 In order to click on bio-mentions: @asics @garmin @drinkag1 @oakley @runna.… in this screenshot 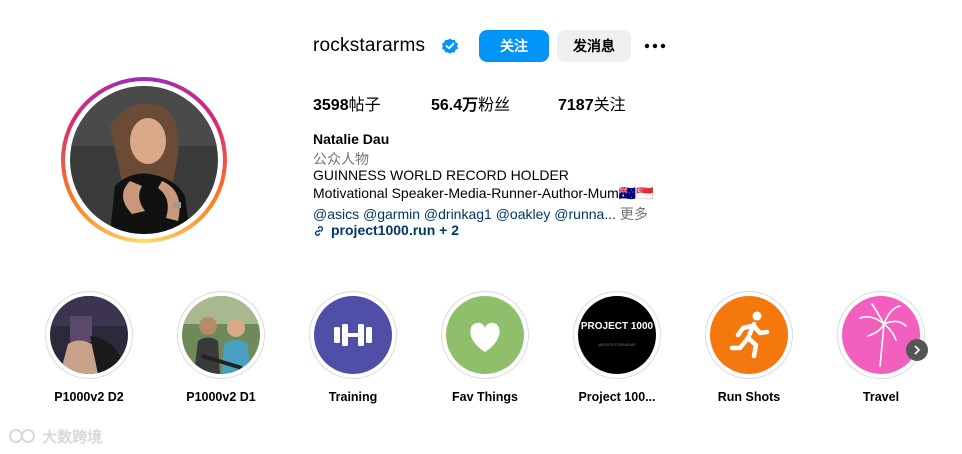, I will do `click(480, 214)`.